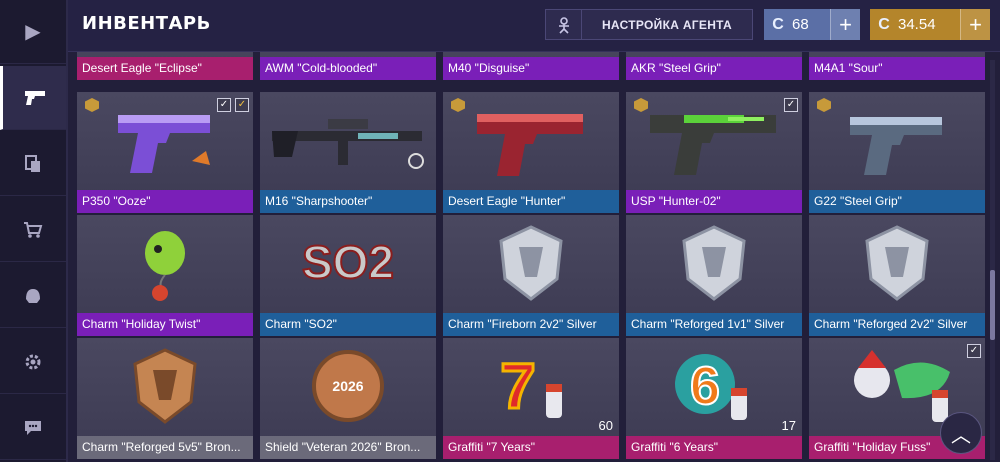 This screenshot has width=1000, height=462. I want to click on item-name: Charm "Reforged 1v1" Silver, so click(714, 324).